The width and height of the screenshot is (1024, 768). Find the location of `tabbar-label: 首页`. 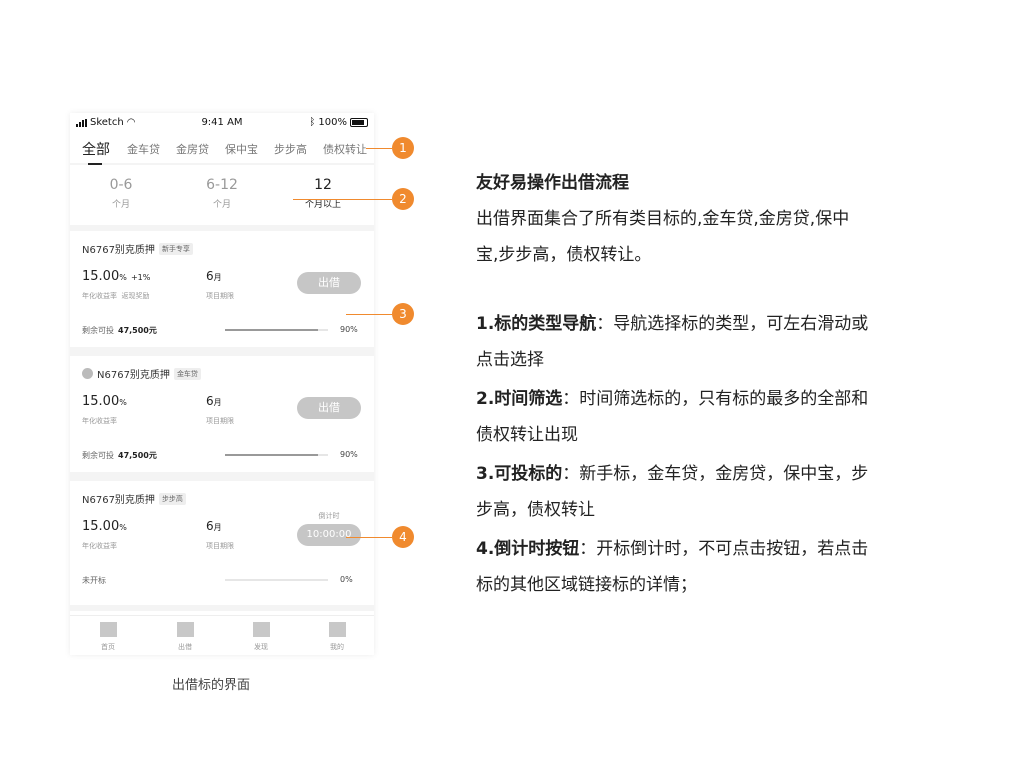

tabbar-label: 首页 is located at coordinates (108, 647).